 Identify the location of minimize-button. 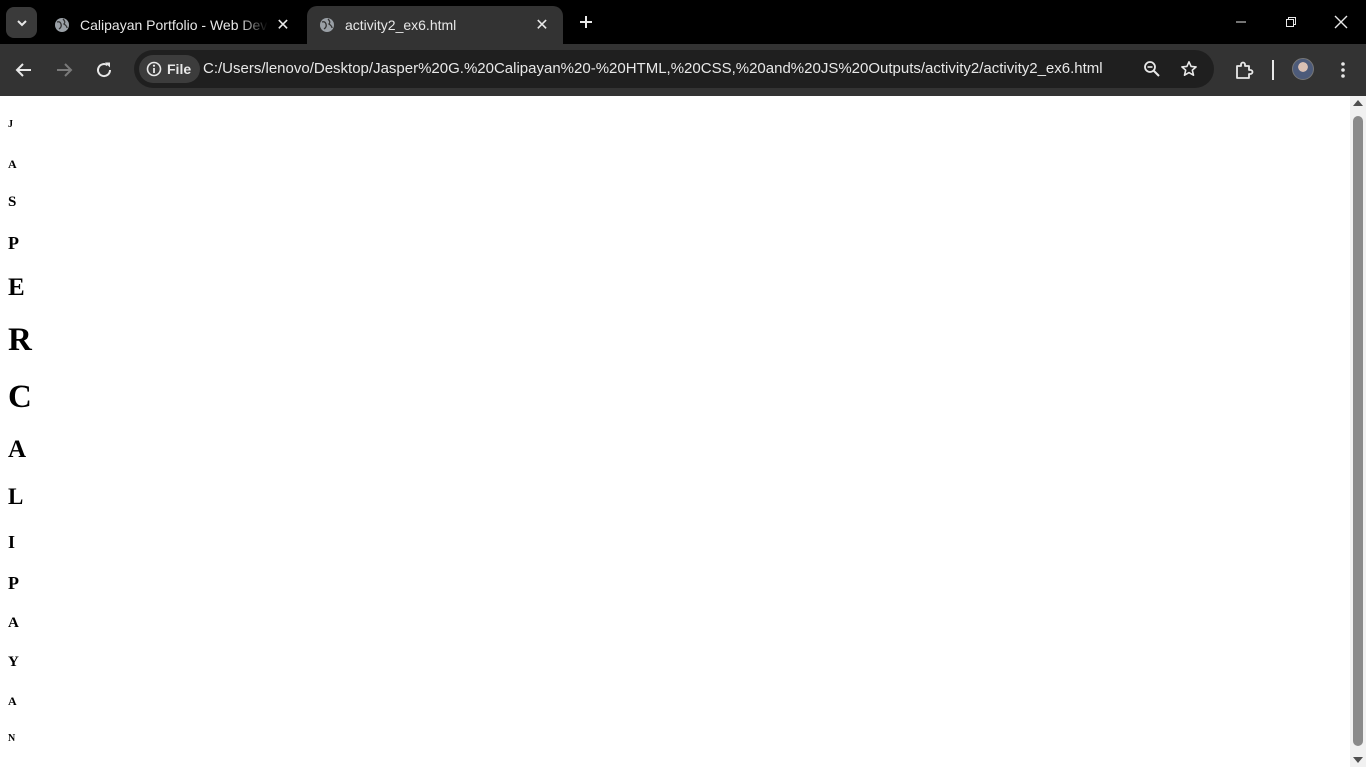
(1241, 22).